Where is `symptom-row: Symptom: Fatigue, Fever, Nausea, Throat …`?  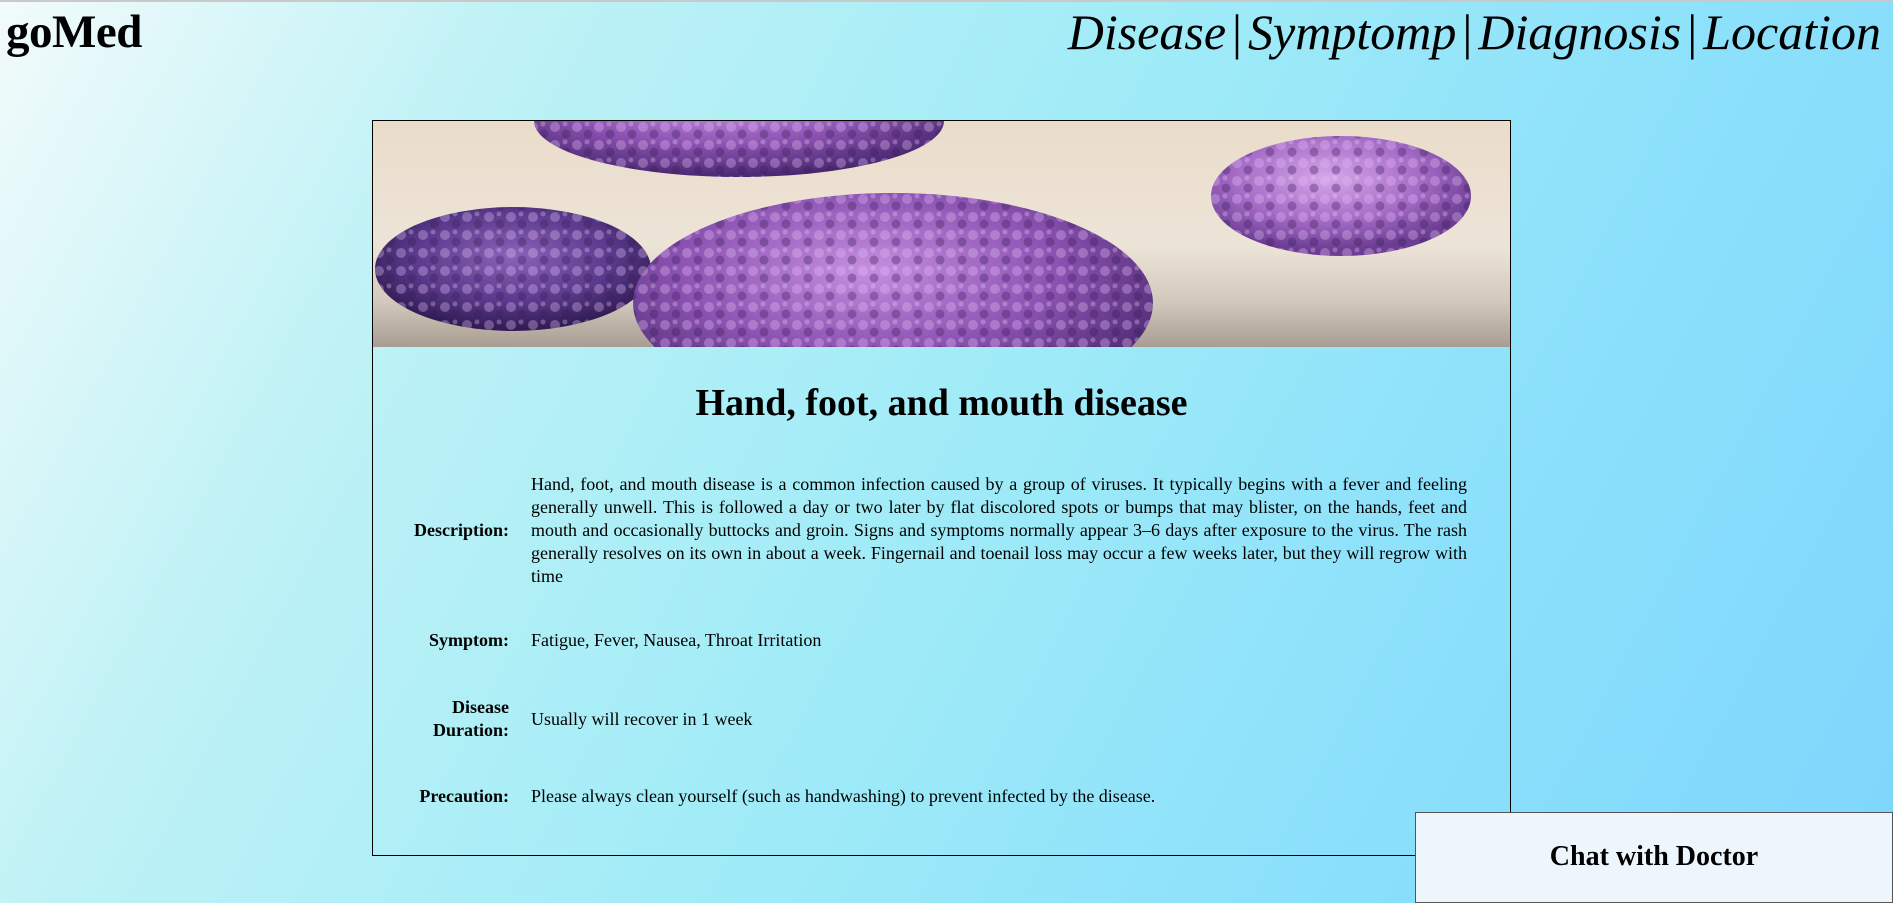 symptom-row: Symptom: Fatigue, Fever, Nausea, Throat … is located at coordinates (941, 640).